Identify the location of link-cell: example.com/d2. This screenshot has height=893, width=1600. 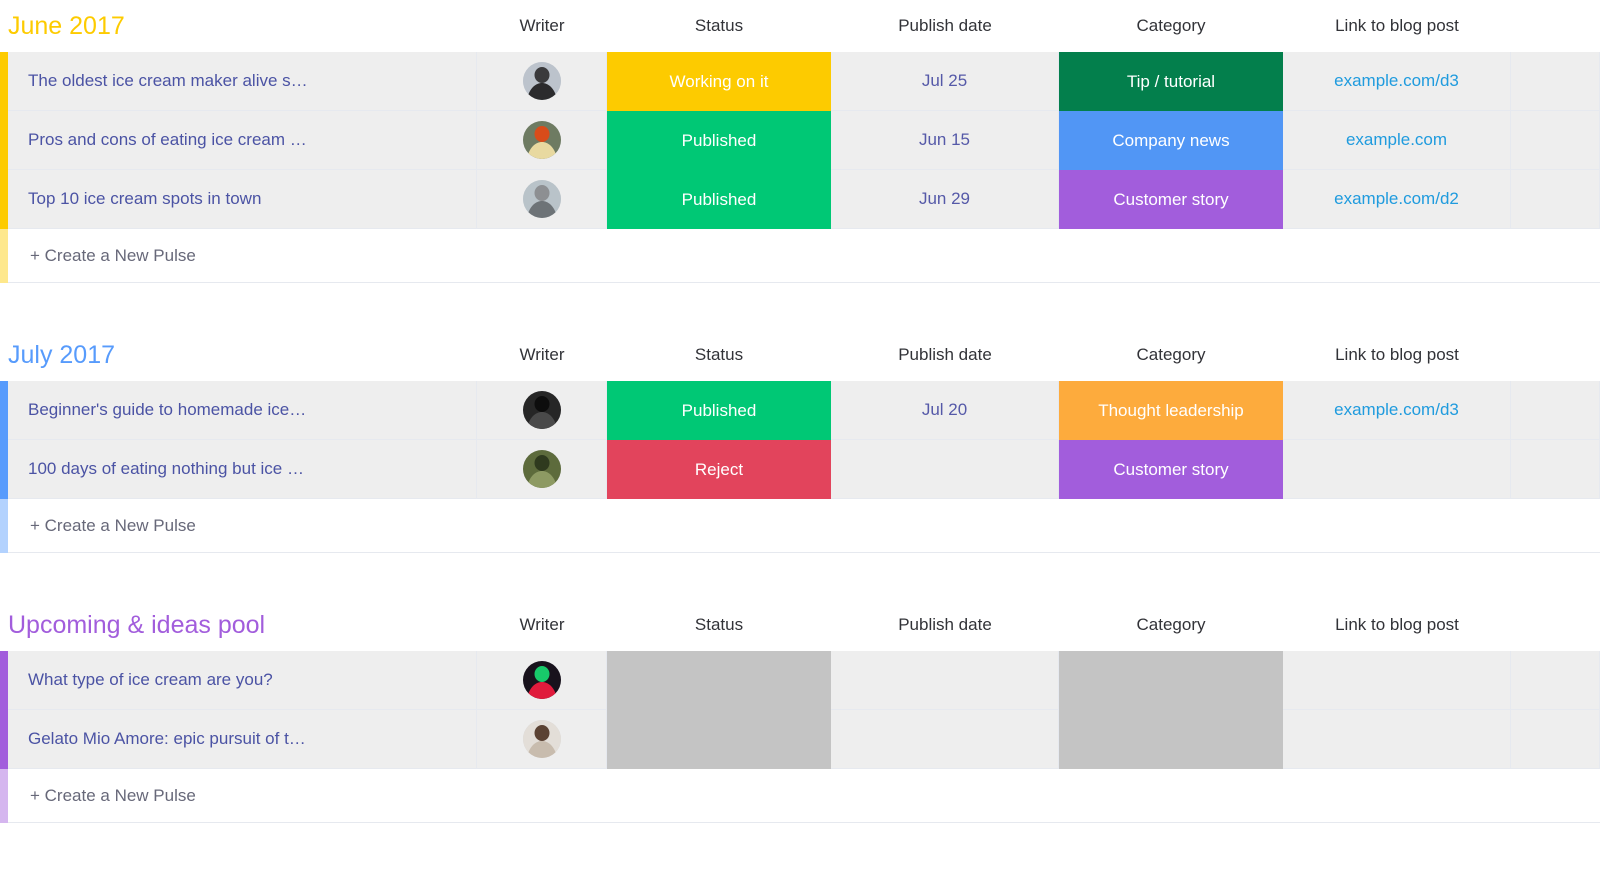
(1397, 199).